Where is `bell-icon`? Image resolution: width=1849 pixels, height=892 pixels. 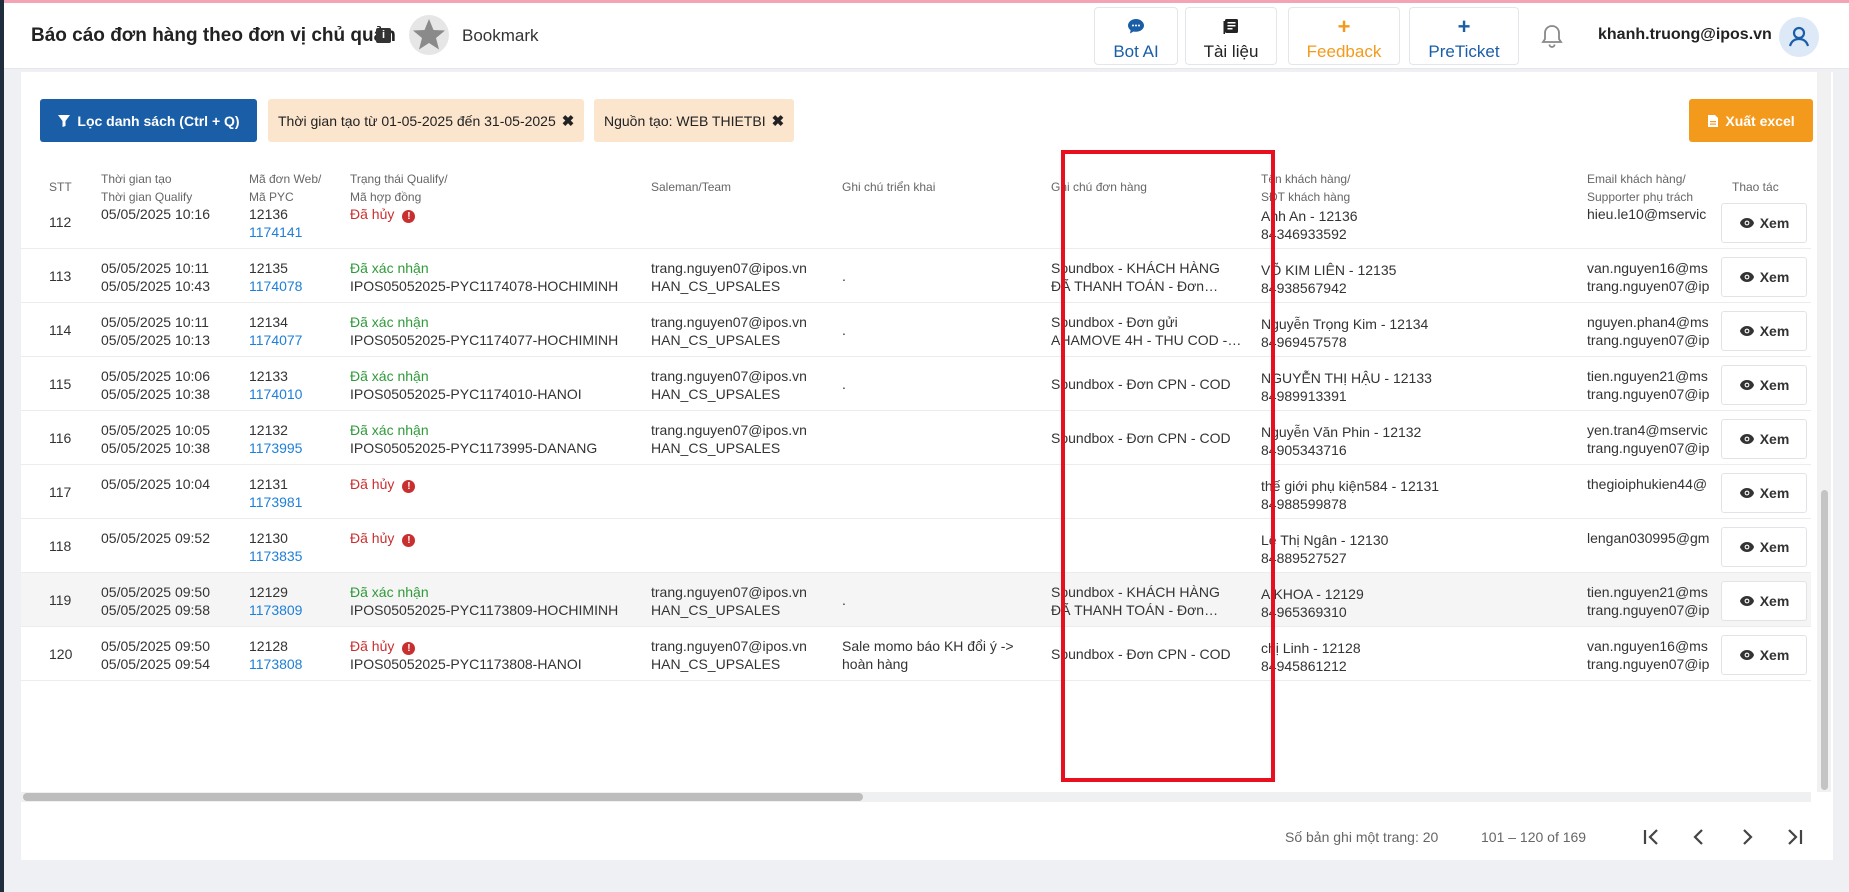
bell-icon is located at coordinates (1552, 36).